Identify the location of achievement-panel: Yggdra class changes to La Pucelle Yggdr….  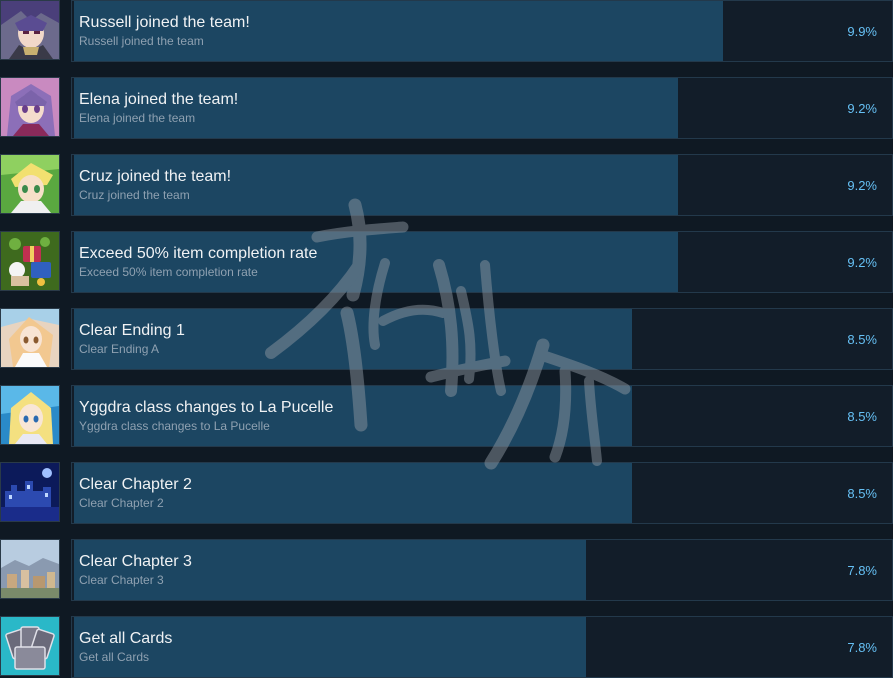
(482, 416).